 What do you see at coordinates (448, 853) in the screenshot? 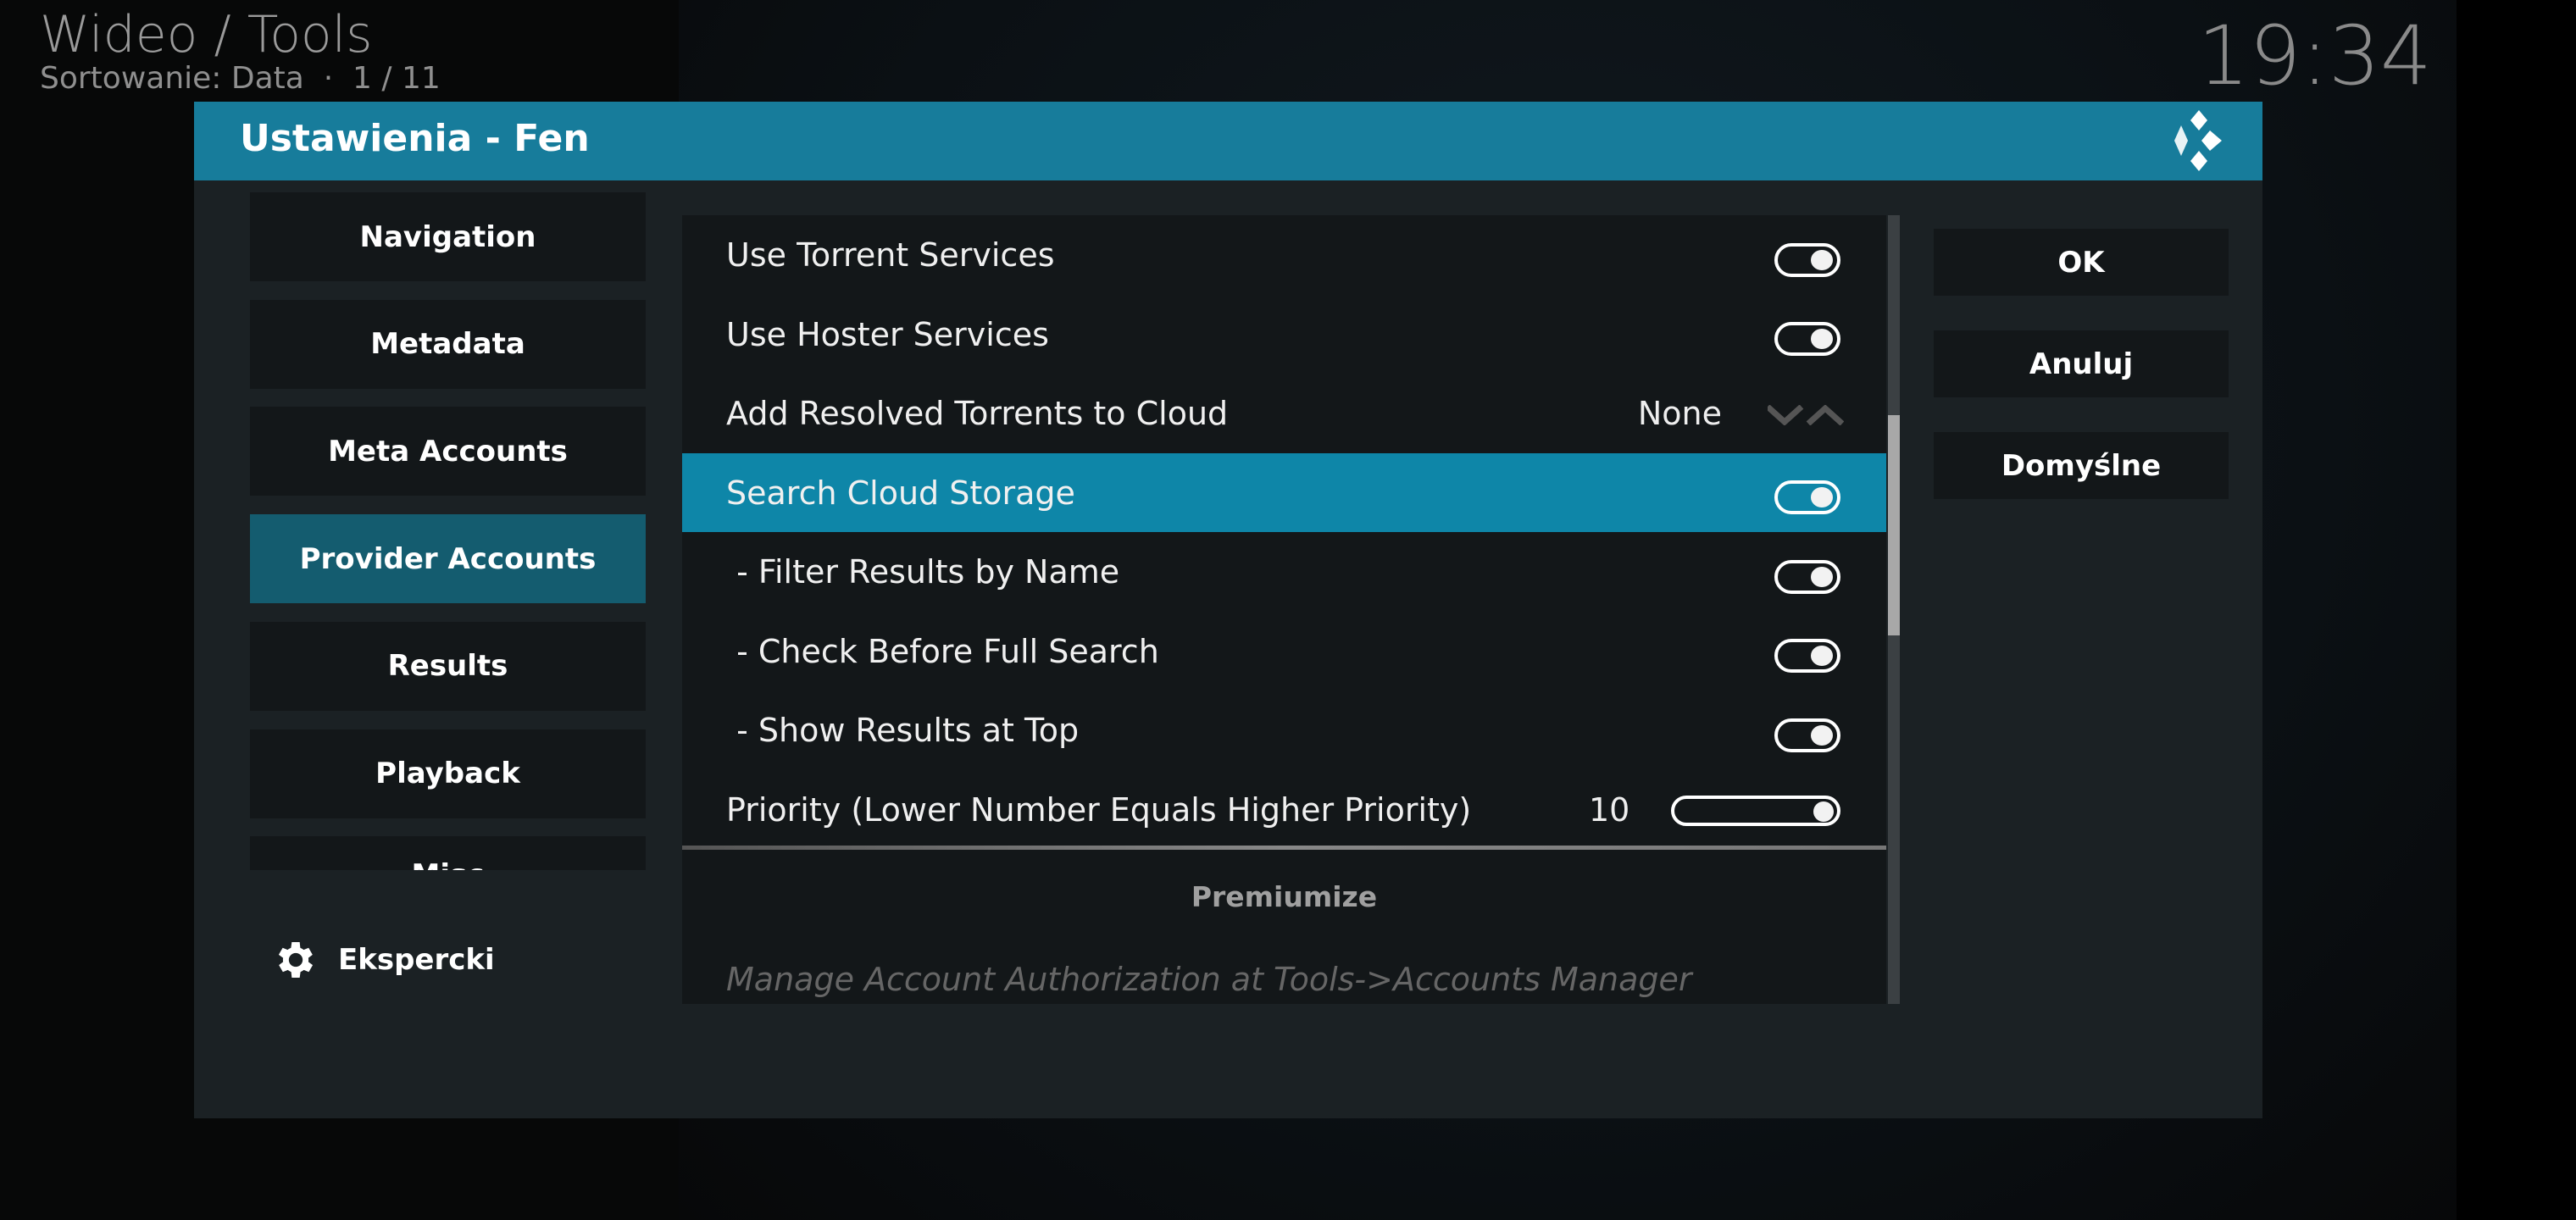
I see `category-misc: Misc` at bounding box center [448, 853].